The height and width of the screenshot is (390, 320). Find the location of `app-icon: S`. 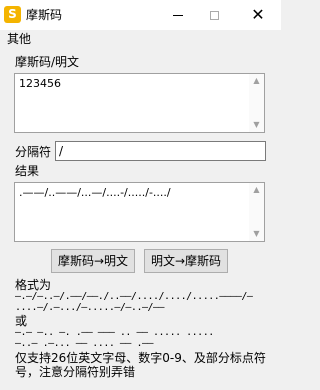

app-icon: S is located at coordinates (12, 14).